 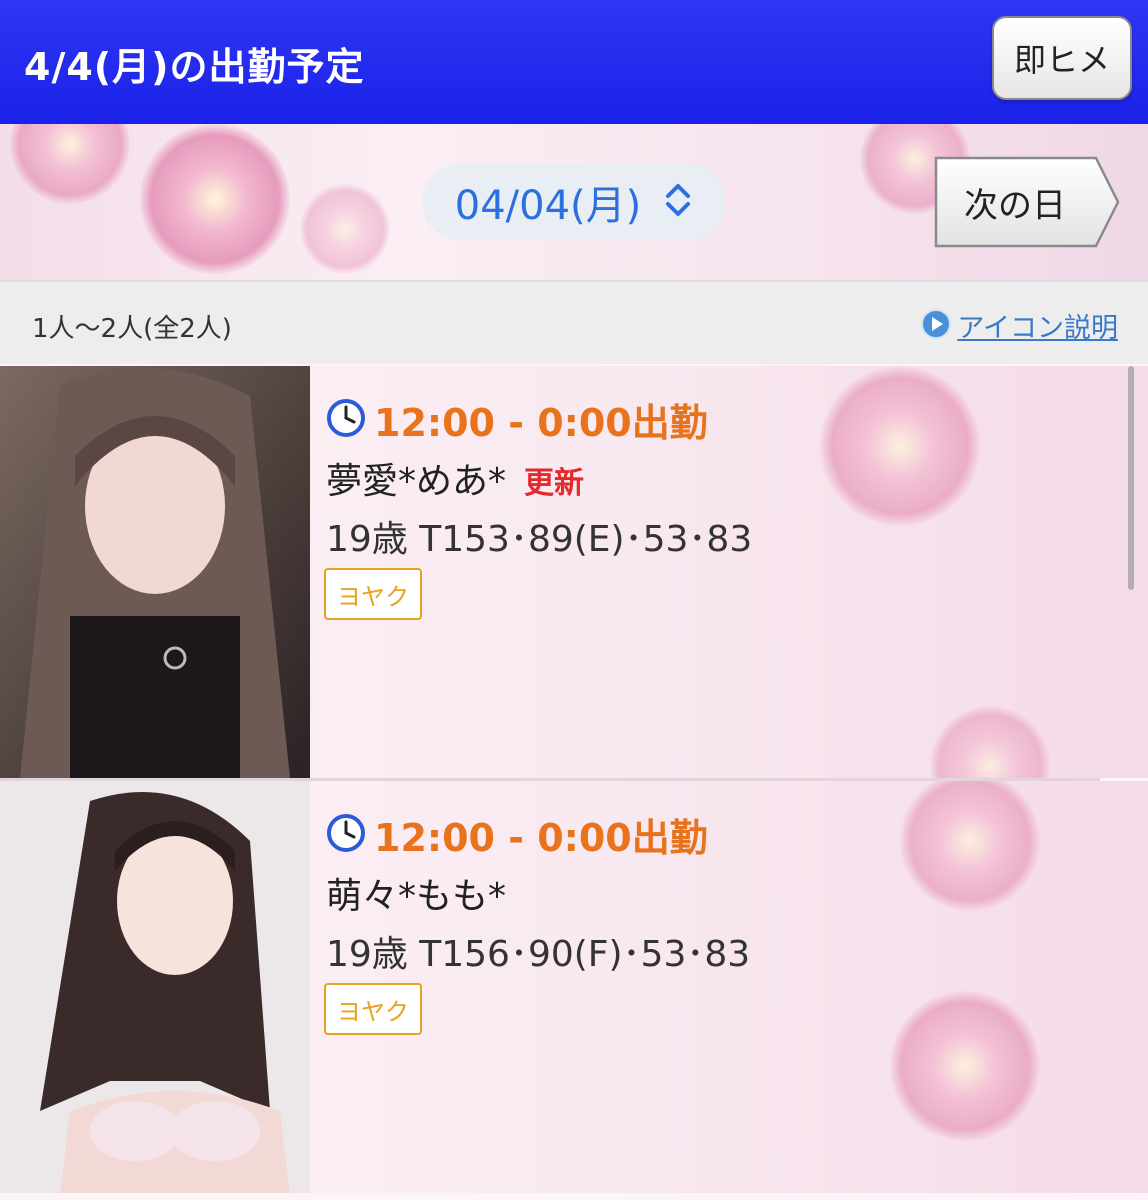 What do you see at coordinates (936, 325) in the screenshot?
I see `play-circle-icon` at bounding box center [936, 325].